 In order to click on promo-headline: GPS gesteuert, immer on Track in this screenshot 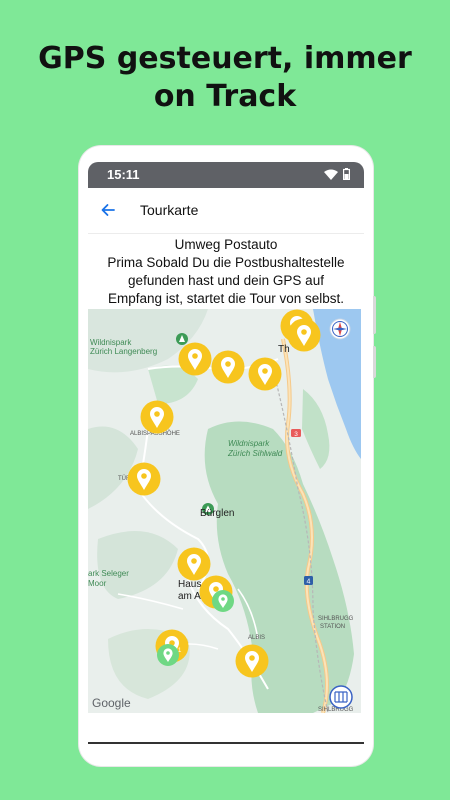, I will do `click(225, 78)`.